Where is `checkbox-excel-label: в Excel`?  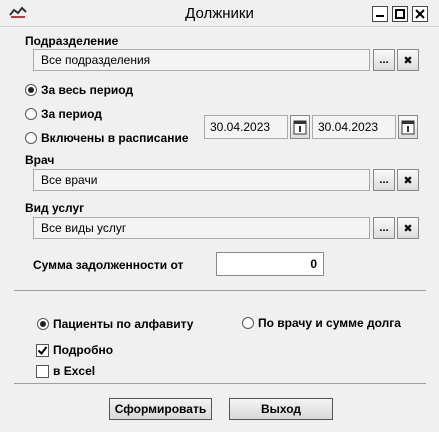 checkbox-excel-label: в Excel is located at coordinates (74, 371).